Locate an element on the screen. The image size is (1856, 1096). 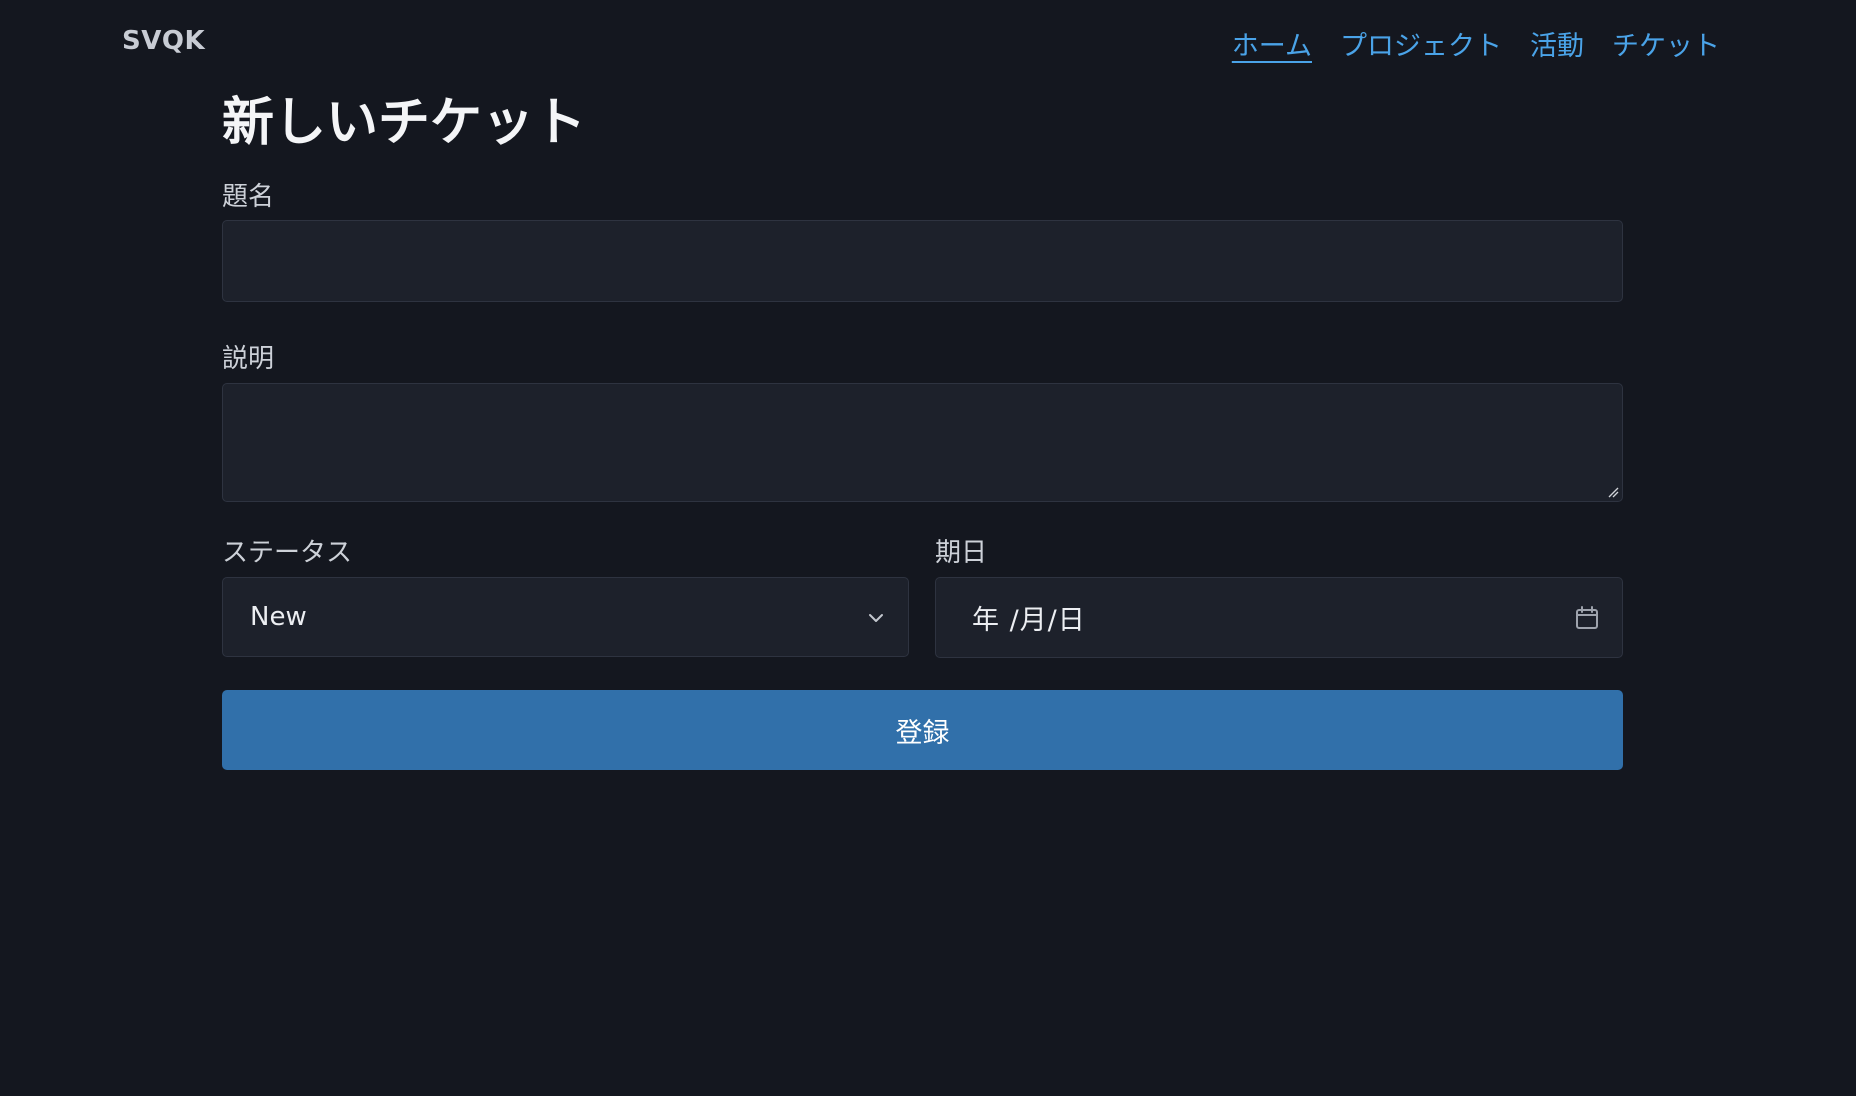
due-date-label: 期日 is located at coordinates (961, 553).